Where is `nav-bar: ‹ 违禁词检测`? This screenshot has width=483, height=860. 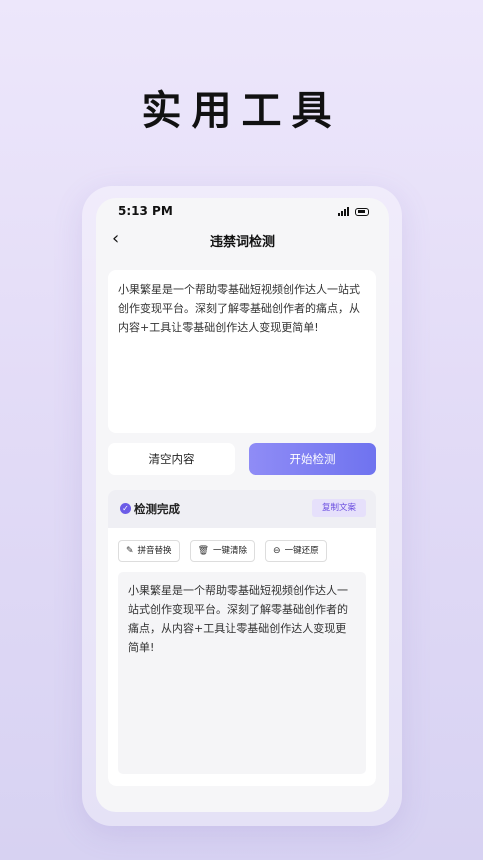 nav-bar: ‹ 违禁词检测 is located at coordinates (242, 240).